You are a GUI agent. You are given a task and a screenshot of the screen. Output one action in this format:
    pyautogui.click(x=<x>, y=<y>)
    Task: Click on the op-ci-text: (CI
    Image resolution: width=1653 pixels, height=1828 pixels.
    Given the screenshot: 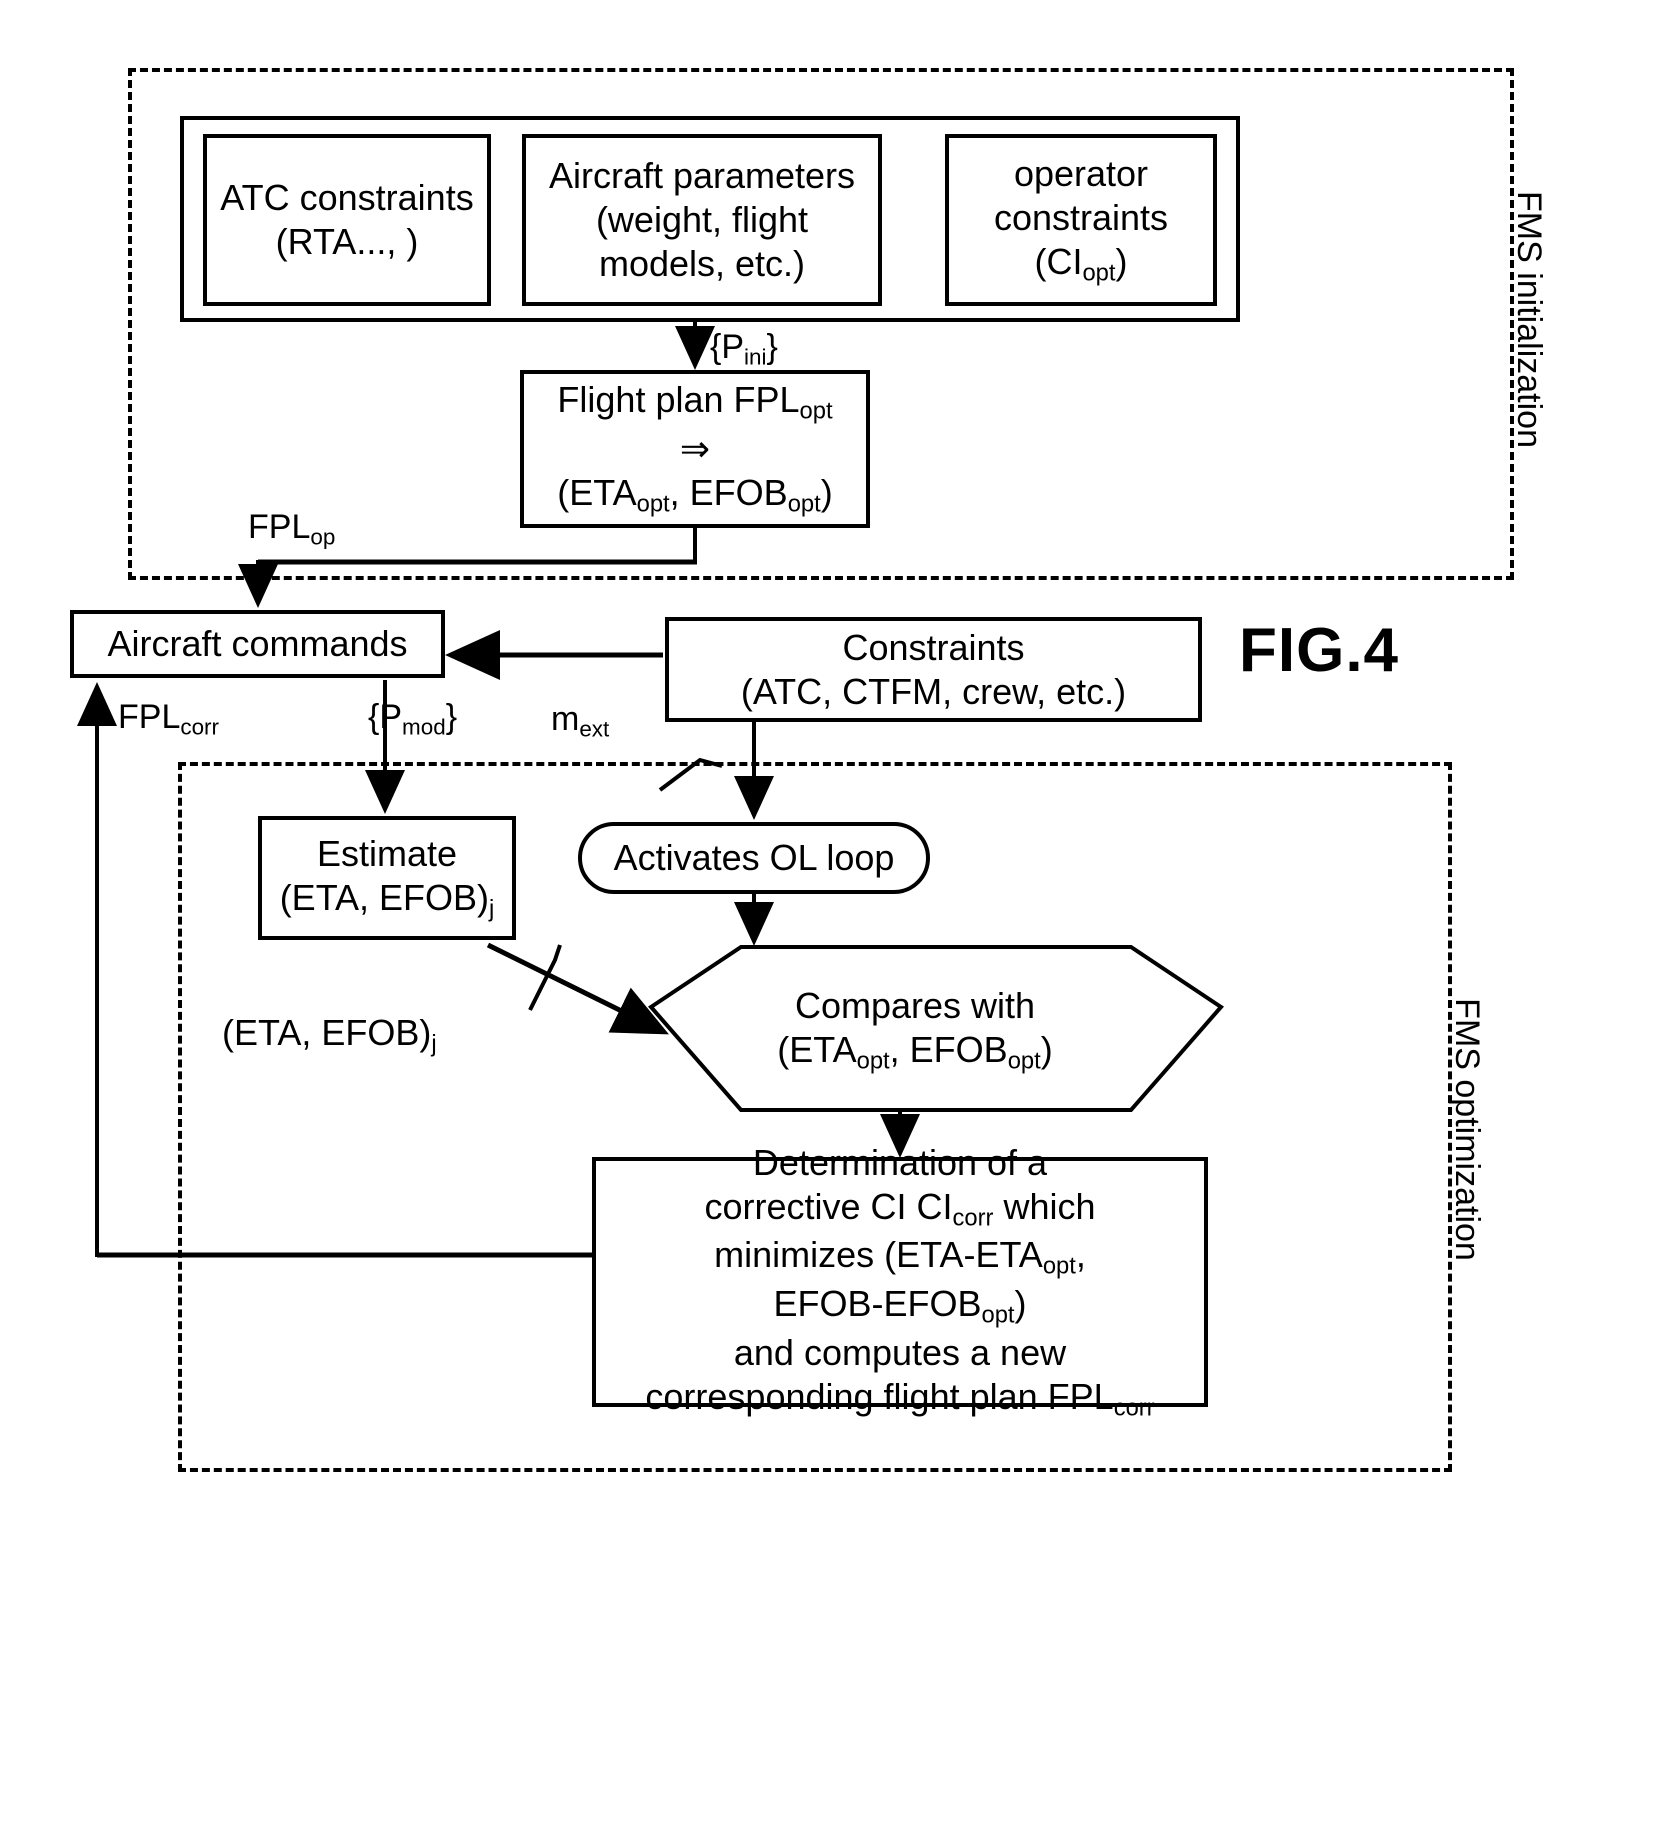 What is the action you would take?
    pyautogui.click(x=1058, y=261)
    